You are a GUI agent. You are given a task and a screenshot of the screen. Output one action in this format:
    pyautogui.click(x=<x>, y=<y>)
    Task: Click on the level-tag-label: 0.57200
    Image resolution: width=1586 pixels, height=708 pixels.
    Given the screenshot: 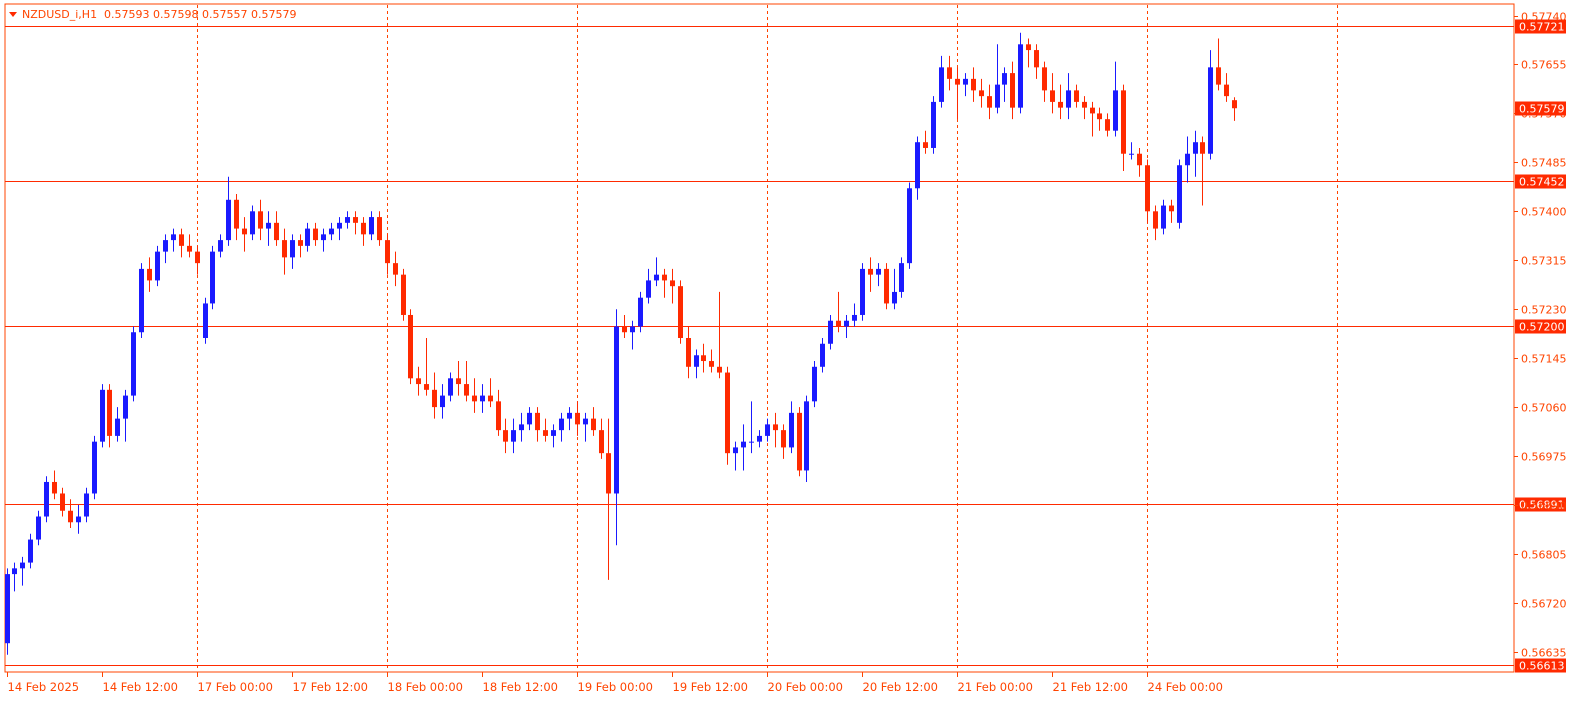 What is the action you would take?
    pyautogui.click(x=1542, y=327)
    